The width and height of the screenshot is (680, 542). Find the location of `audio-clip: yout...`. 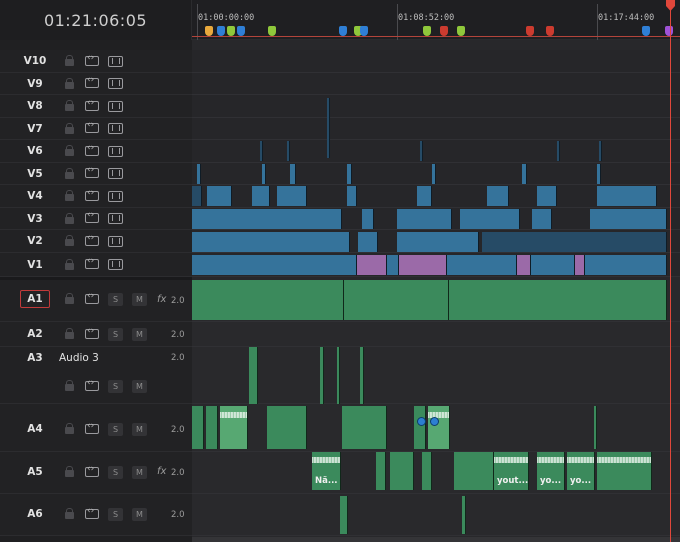

audio-clip: yout... is located at coordinates (511, 471).